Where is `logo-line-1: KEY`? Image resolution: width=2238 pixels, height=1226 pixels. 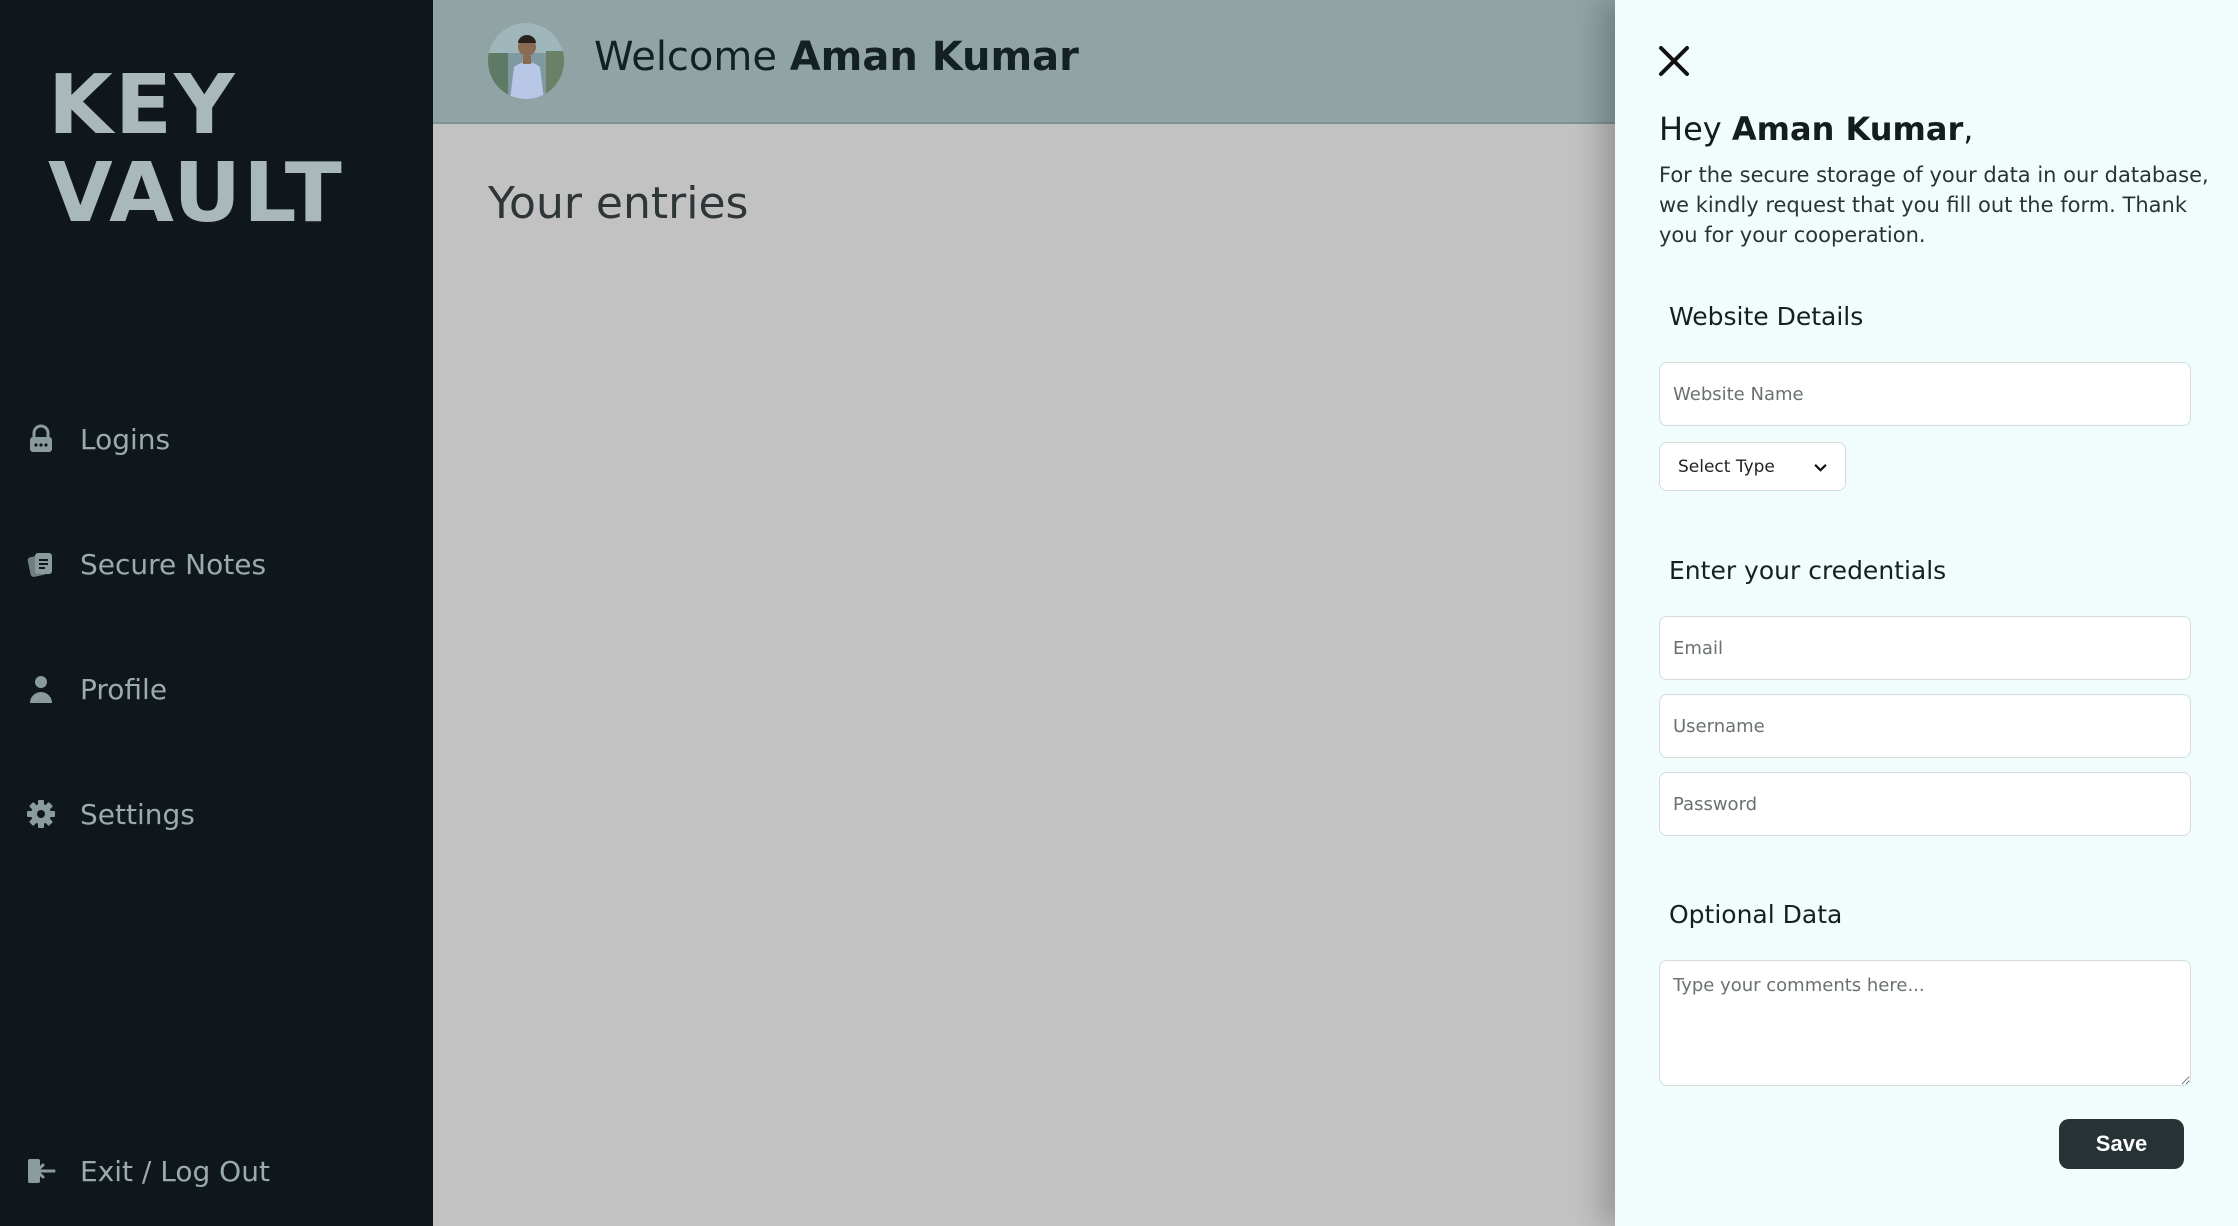 logo-line-1: KEY is located at coordinates (142, 105).